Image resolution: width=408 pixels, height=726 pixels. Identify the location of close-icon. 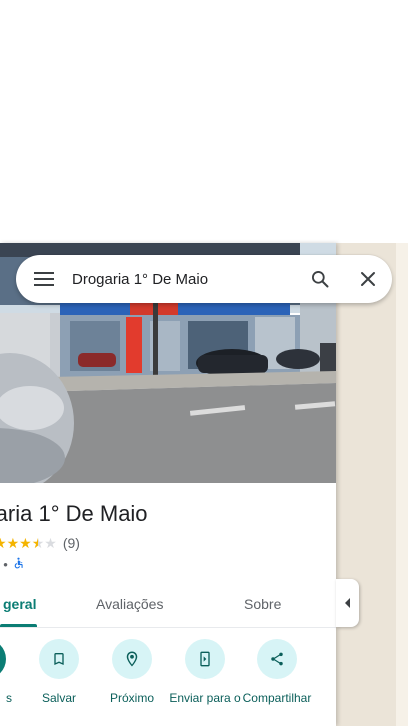
(368, 279).